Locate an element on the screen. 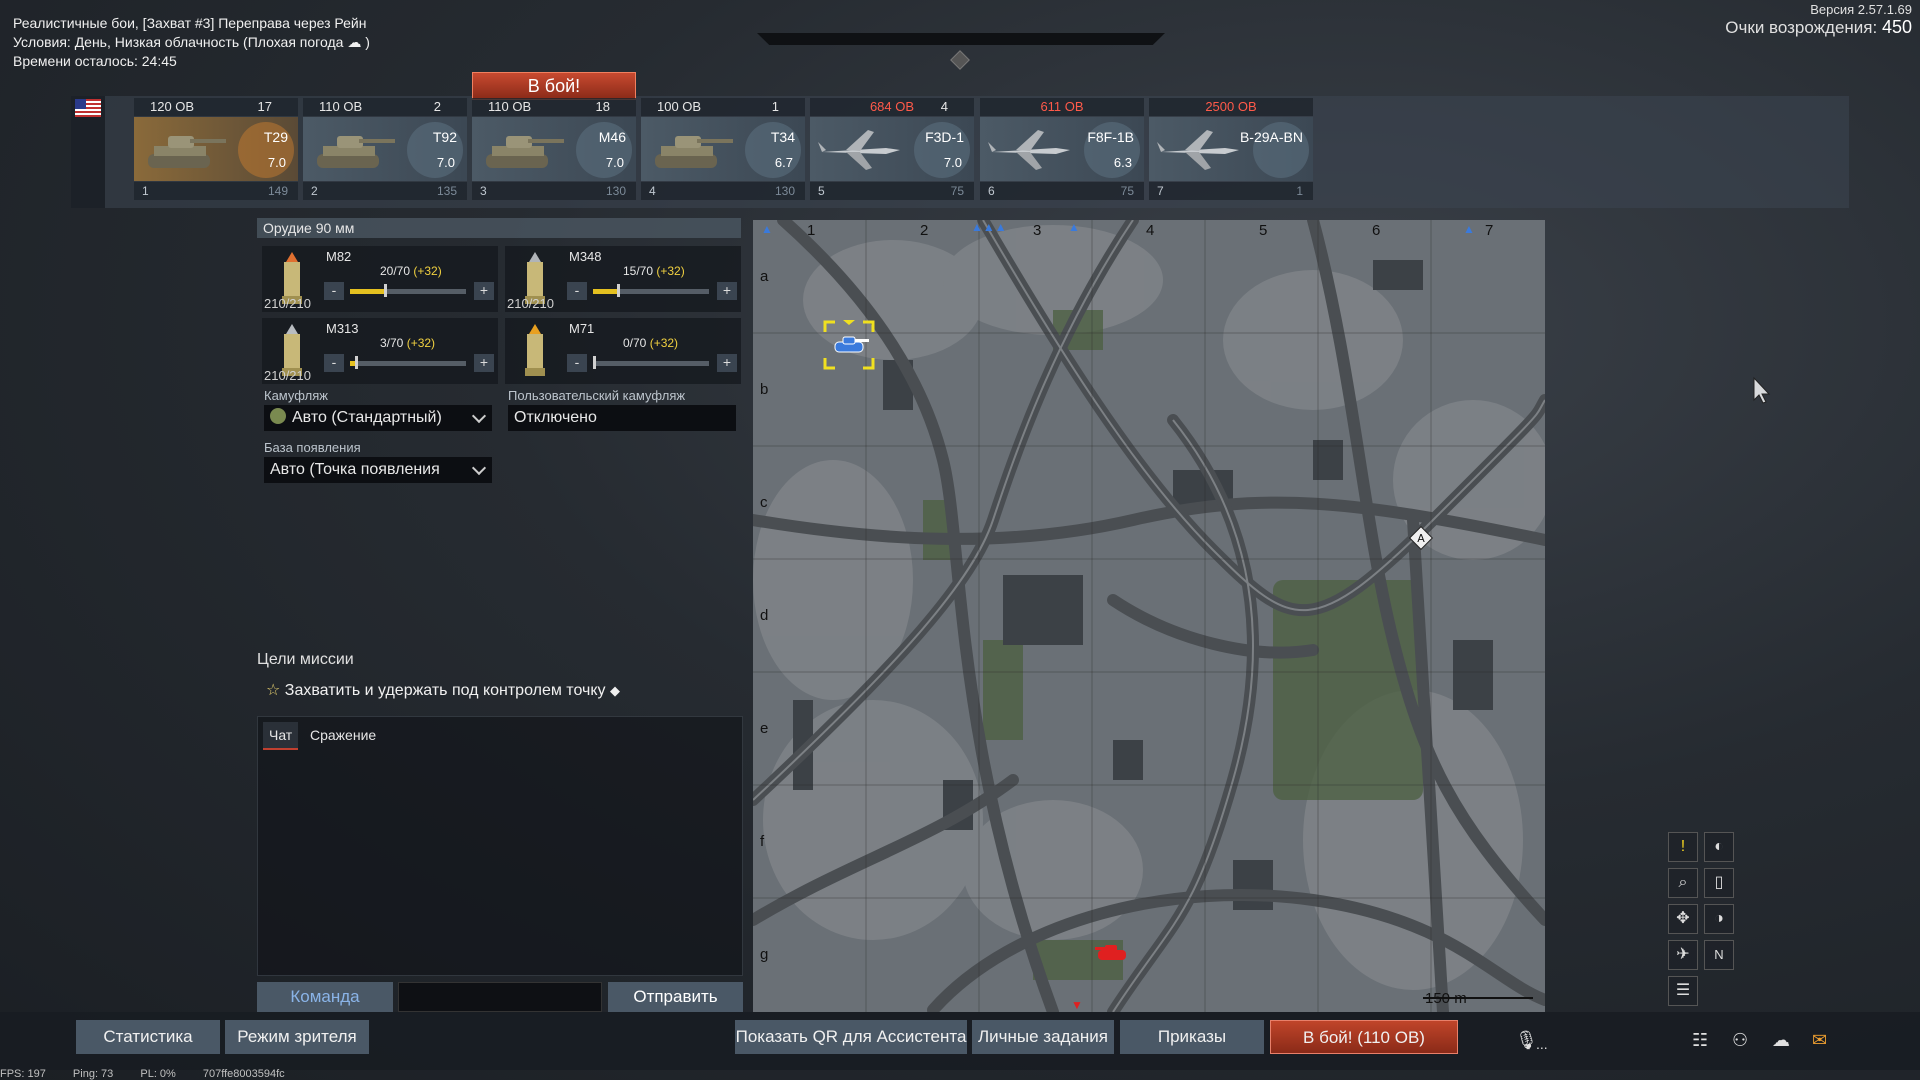 The image size is (1920, 1080). vehicle-slot: 4 is located at coordinates (652, 191).